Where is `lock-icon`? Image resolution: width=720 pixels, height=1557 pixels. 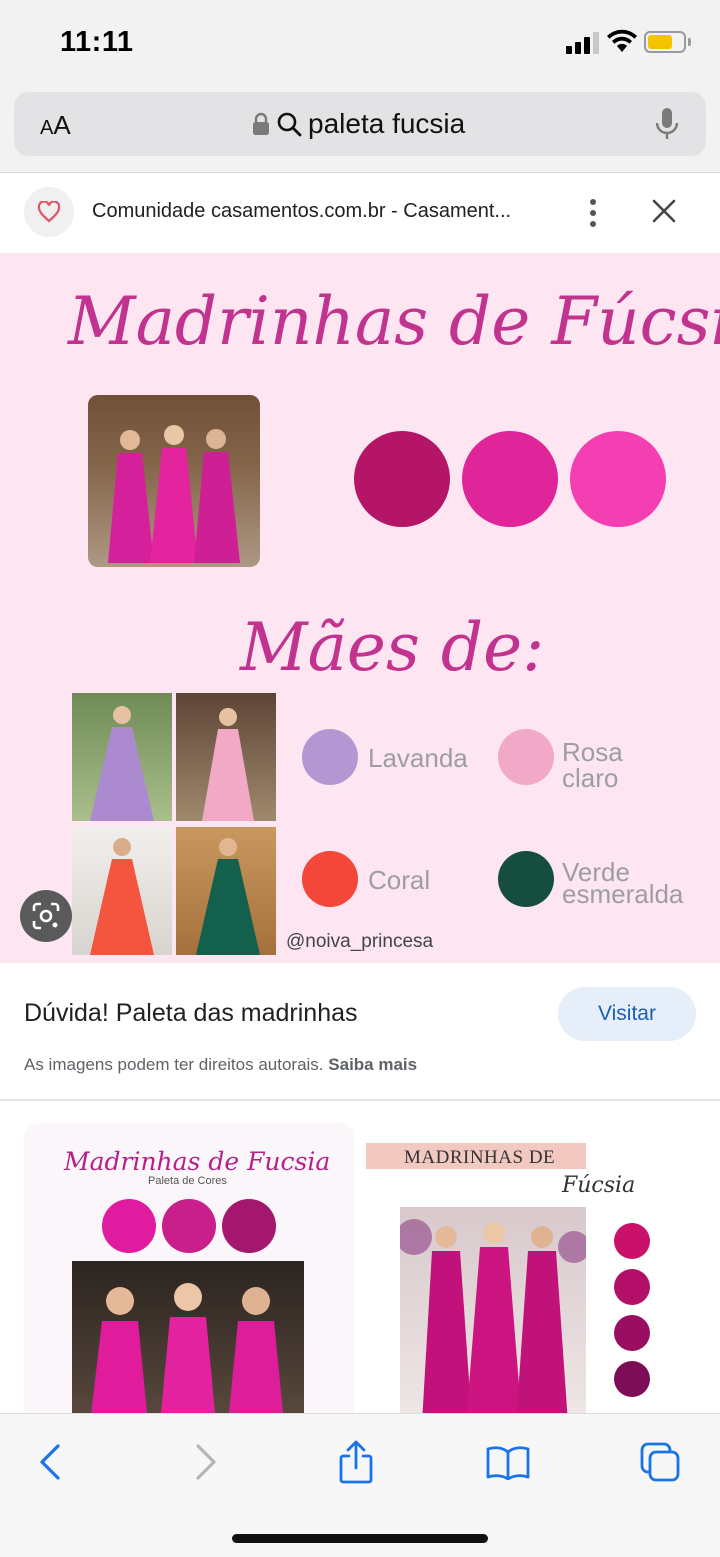 lock-icon is located at coordinates (261, 123).